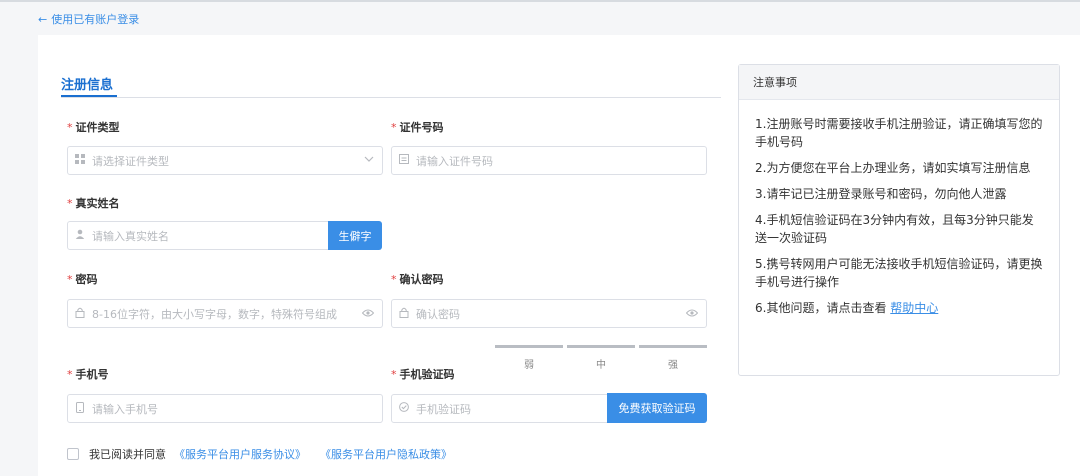 This screenshot has width=1080, height=476. Describe the element at coordinates (80, 235) in the screenshot. I see `user-icon` at that location.